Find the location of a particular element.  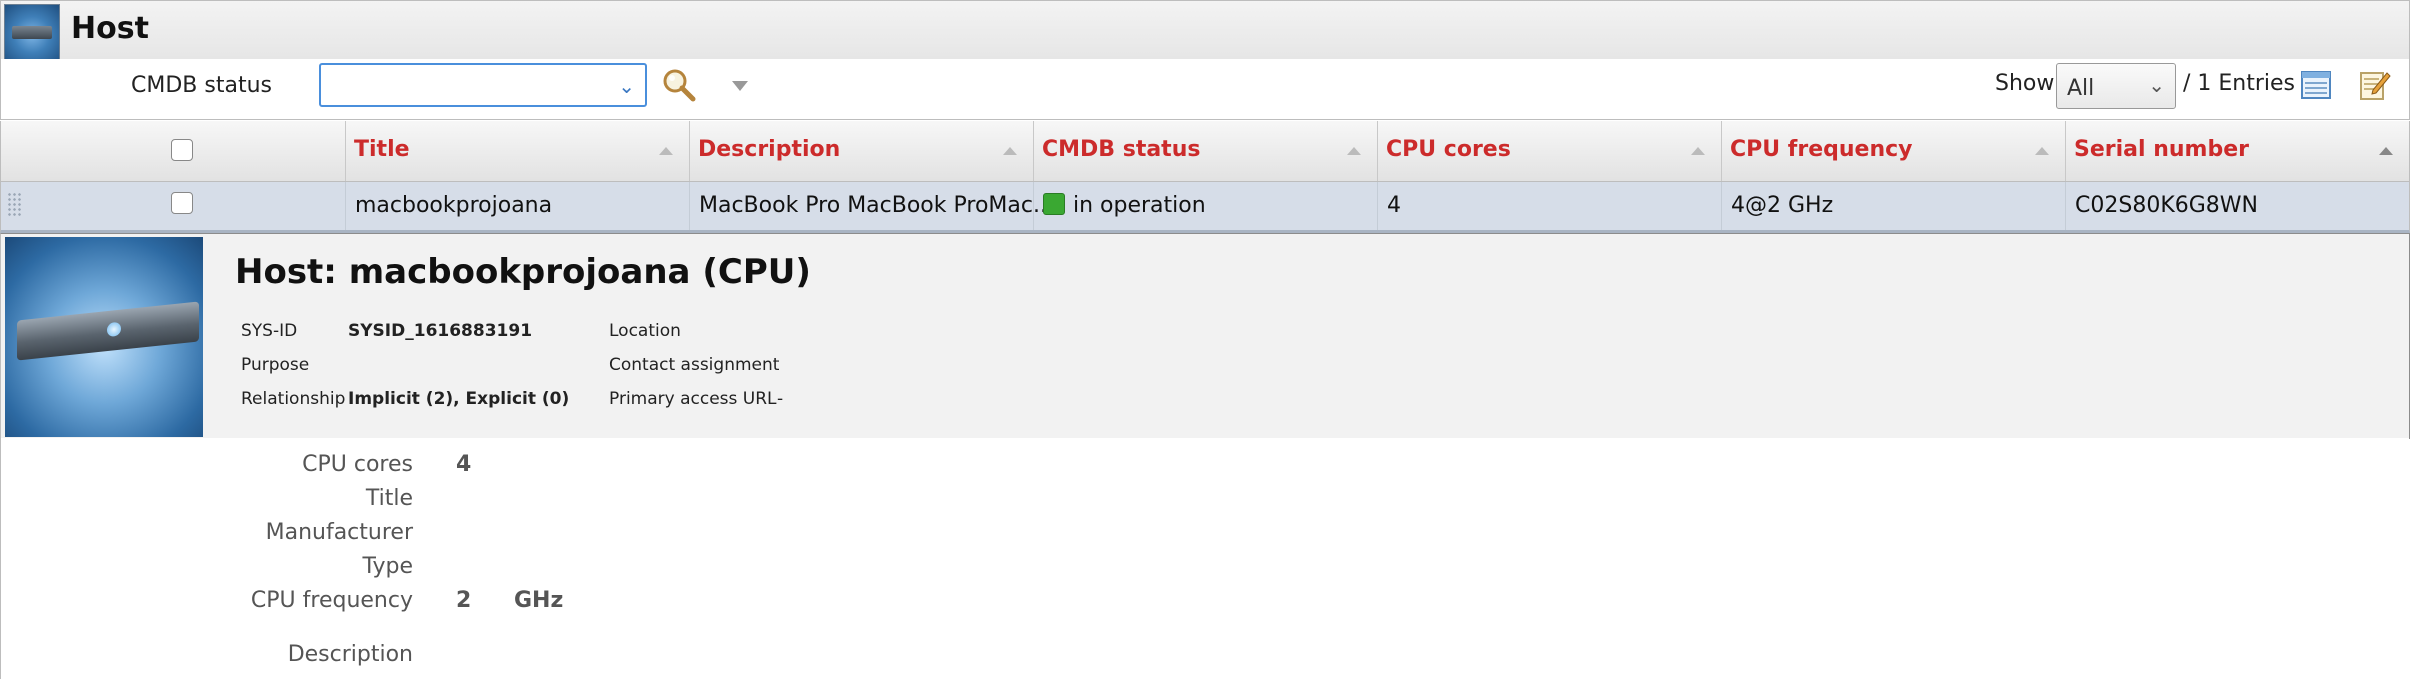

cell-text: 4 is located at coordinates (1394, 205).